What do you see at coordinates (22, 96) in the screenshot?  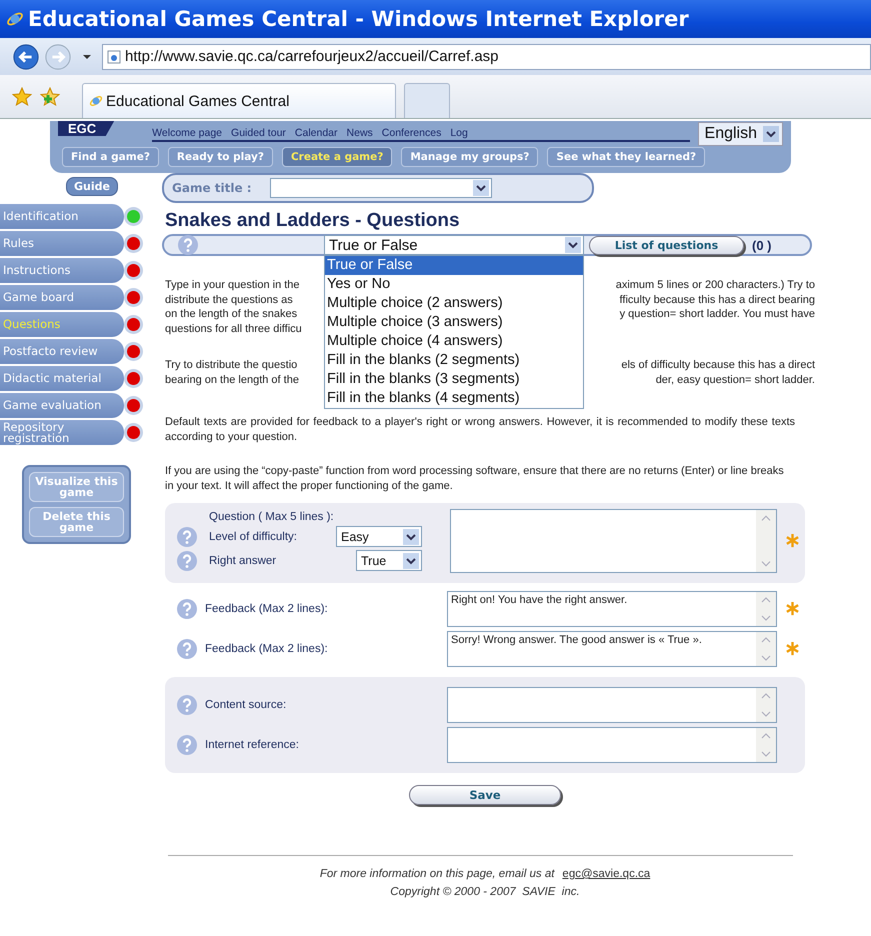 I see `star-icon` at bounding box center [22, 96].